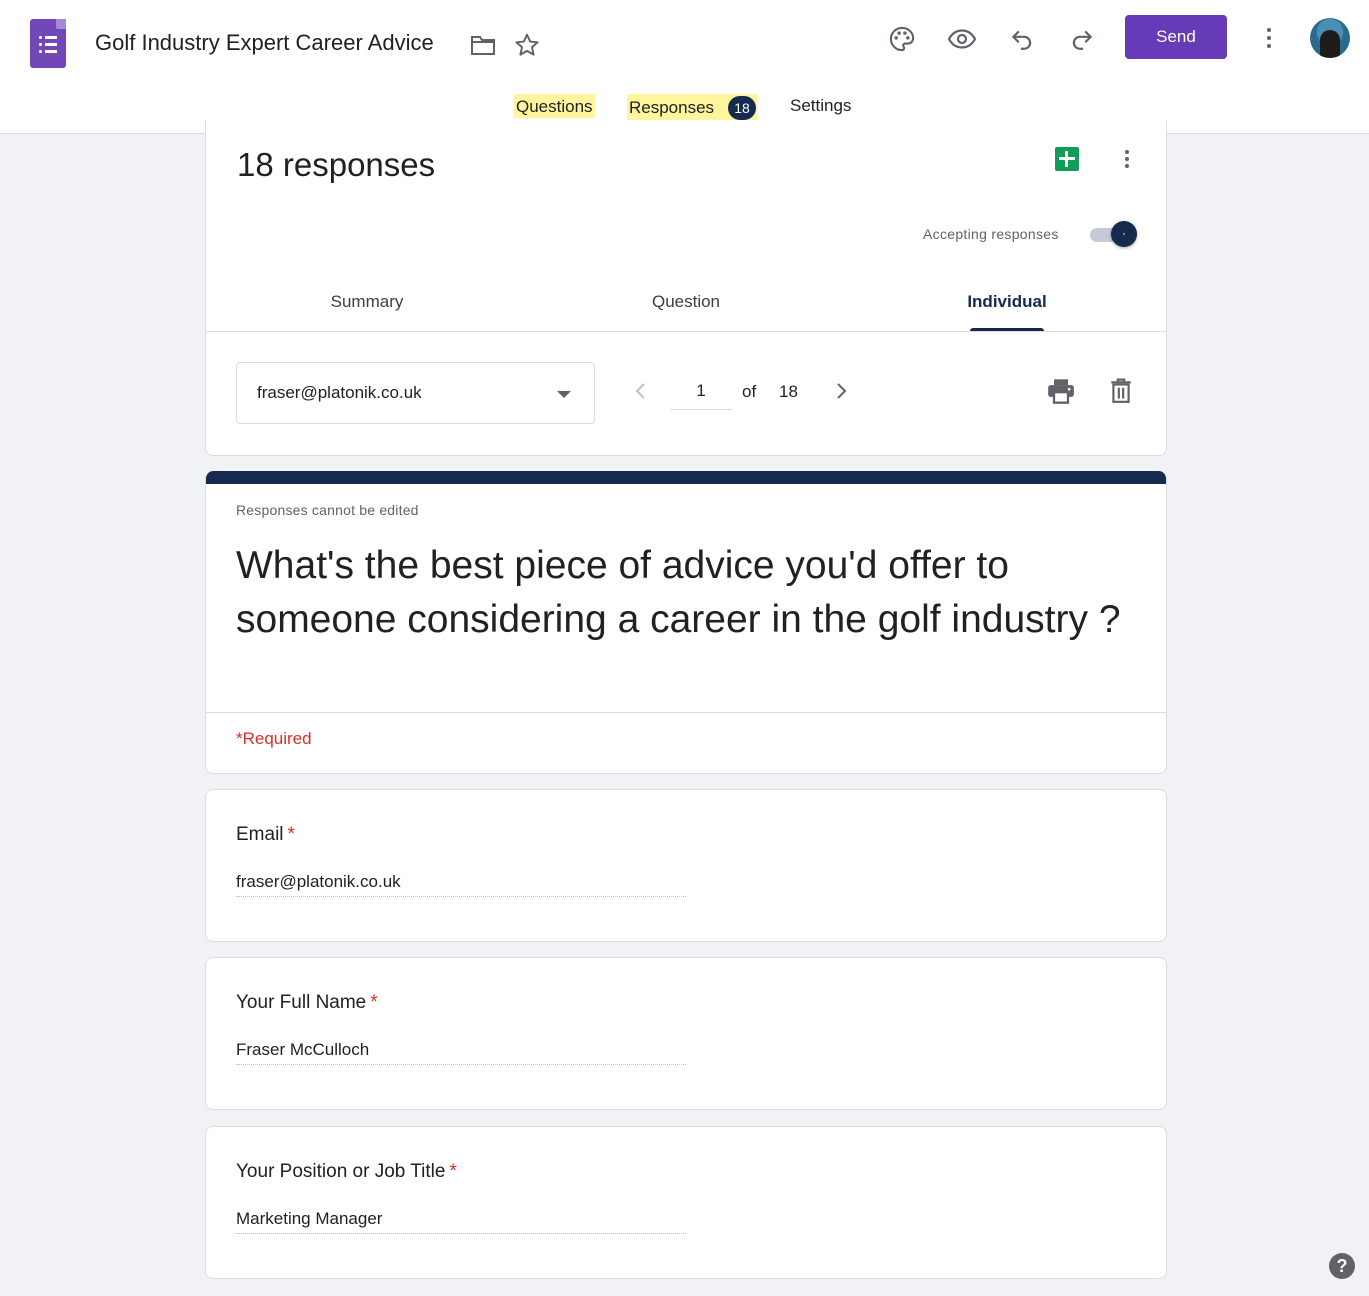 This screenshot has height=1296, width=1369. I want to click on avatar, so click(1330, 38).